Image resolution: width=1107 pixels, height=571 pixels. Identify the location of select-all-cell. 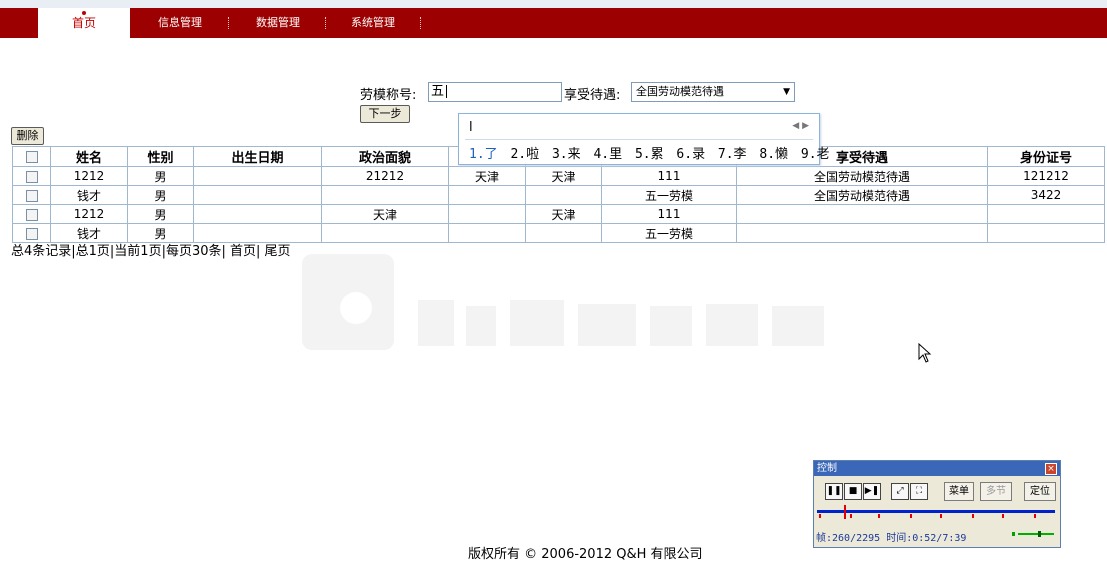
(31, 156).